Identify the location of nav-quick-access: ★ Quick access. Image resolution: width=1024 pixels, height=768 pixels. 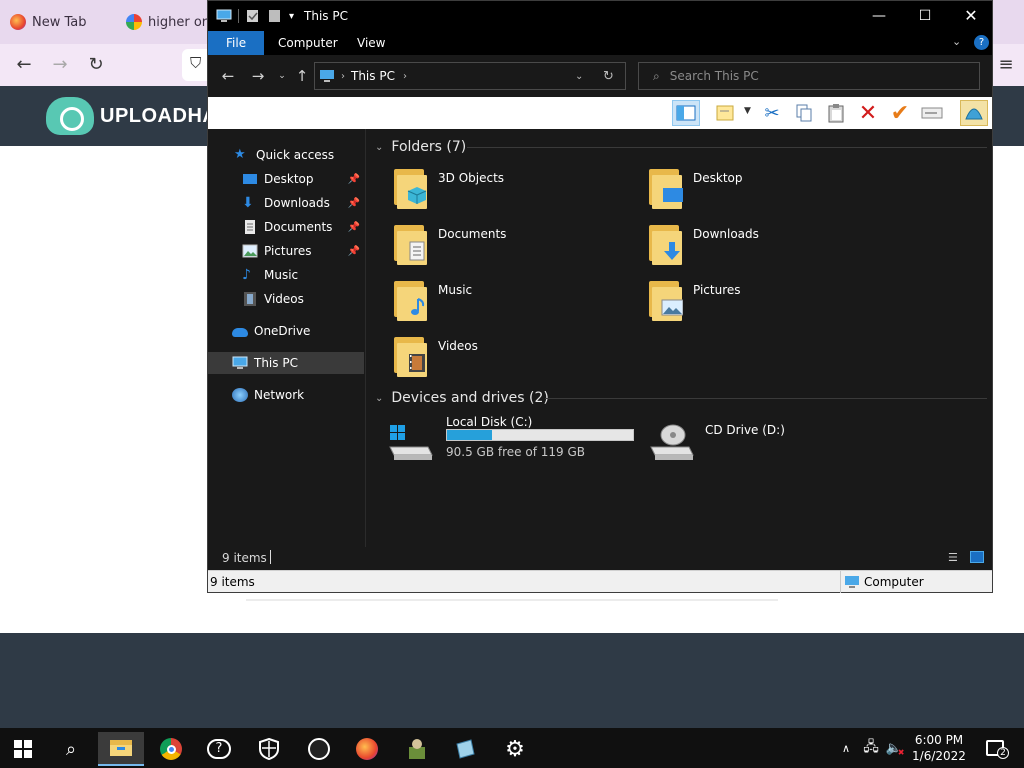
(286, 155).